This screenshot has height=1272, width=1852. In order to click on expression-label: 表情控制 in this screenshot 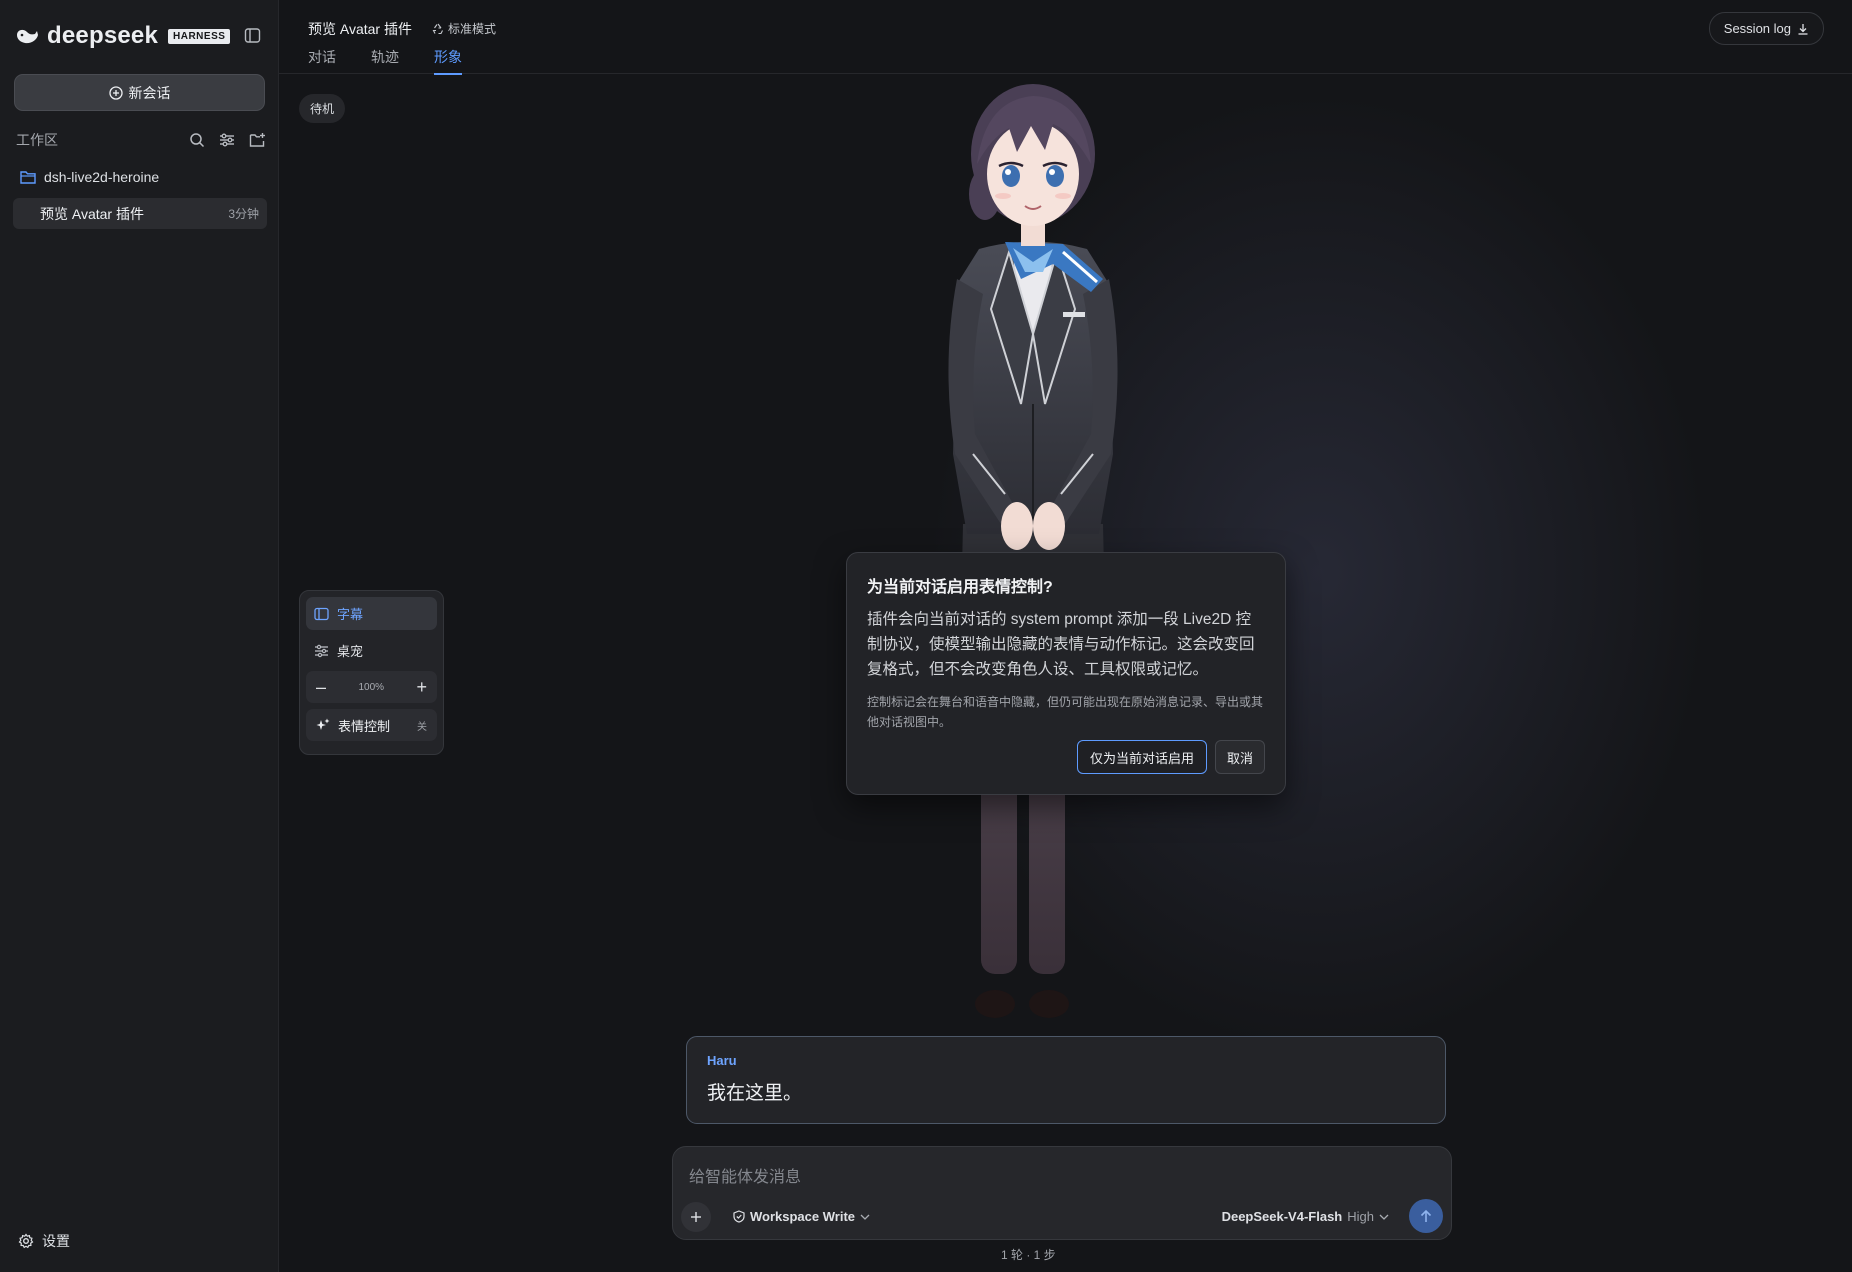, I will do `click(364, 726)`.